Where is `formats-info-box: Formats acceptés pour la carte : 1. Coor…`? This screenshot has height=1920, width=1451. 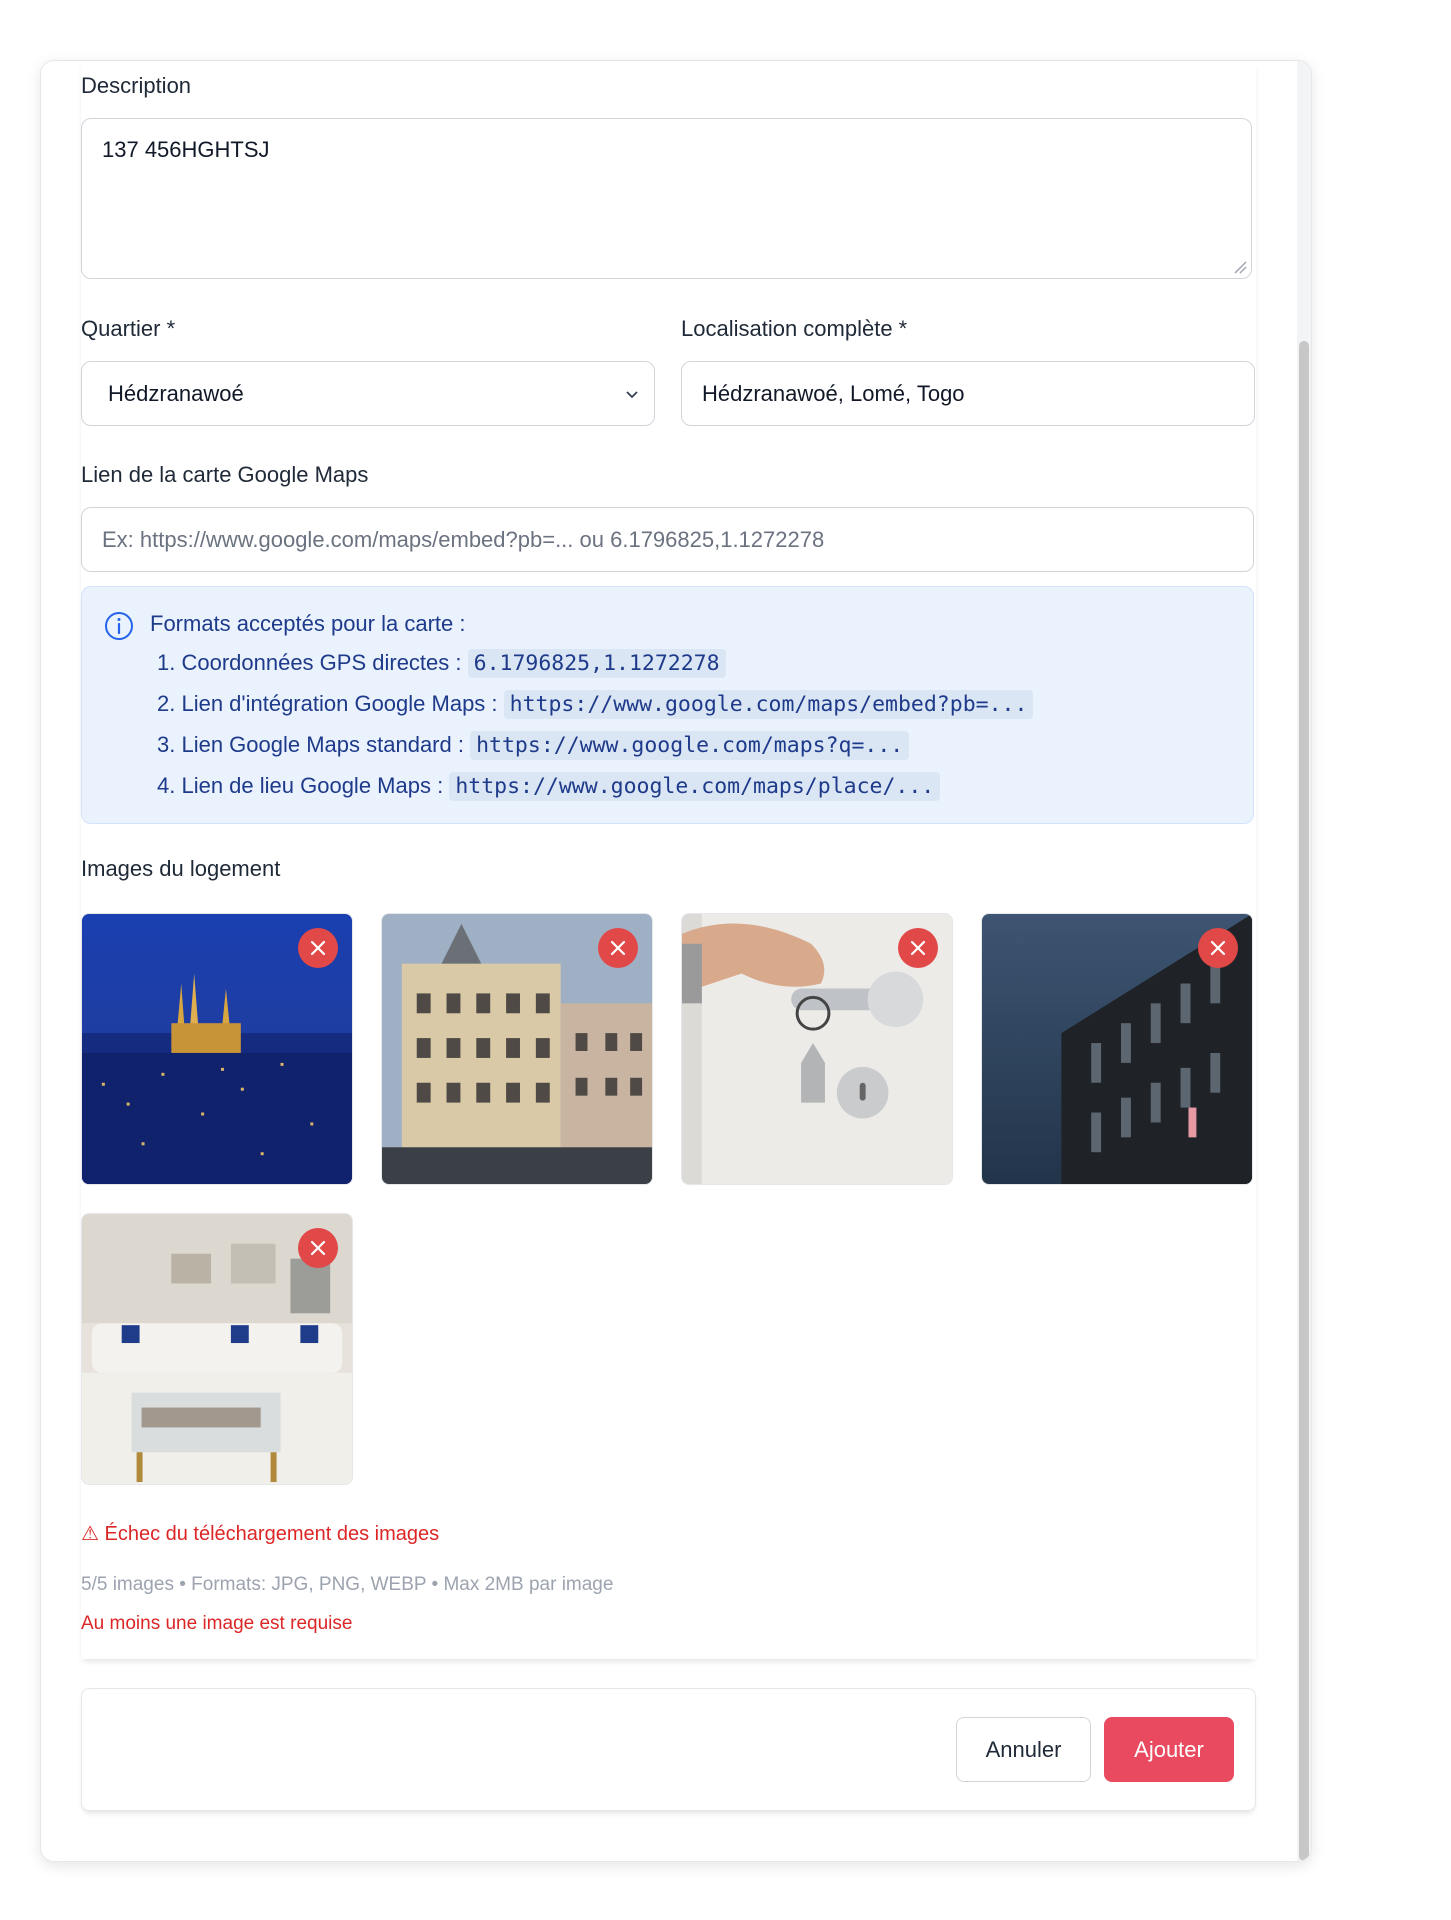
formats-info-box: Formats acceptés pour la carte : 1. Coor… is located at coordinates (667, 705).